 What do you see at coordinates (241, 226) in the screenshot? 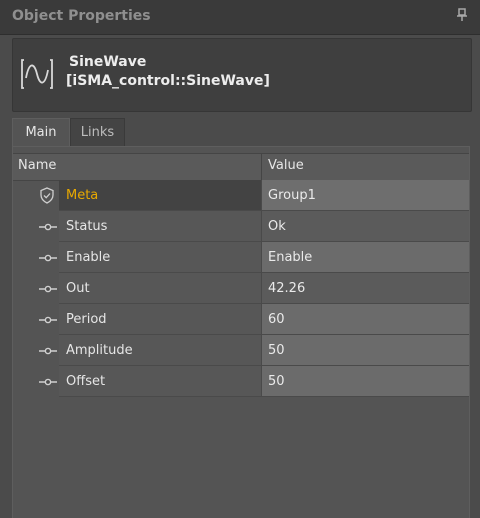
I see `property-row-status: Status Ok` at bounding box center [241, 226].